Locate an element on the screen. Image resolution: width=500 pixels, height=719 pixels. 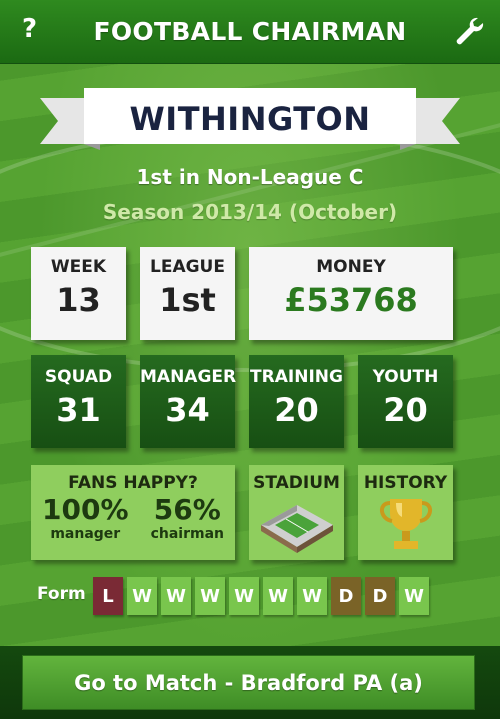
manager-value: 34 is located at coordinates (187, 410).